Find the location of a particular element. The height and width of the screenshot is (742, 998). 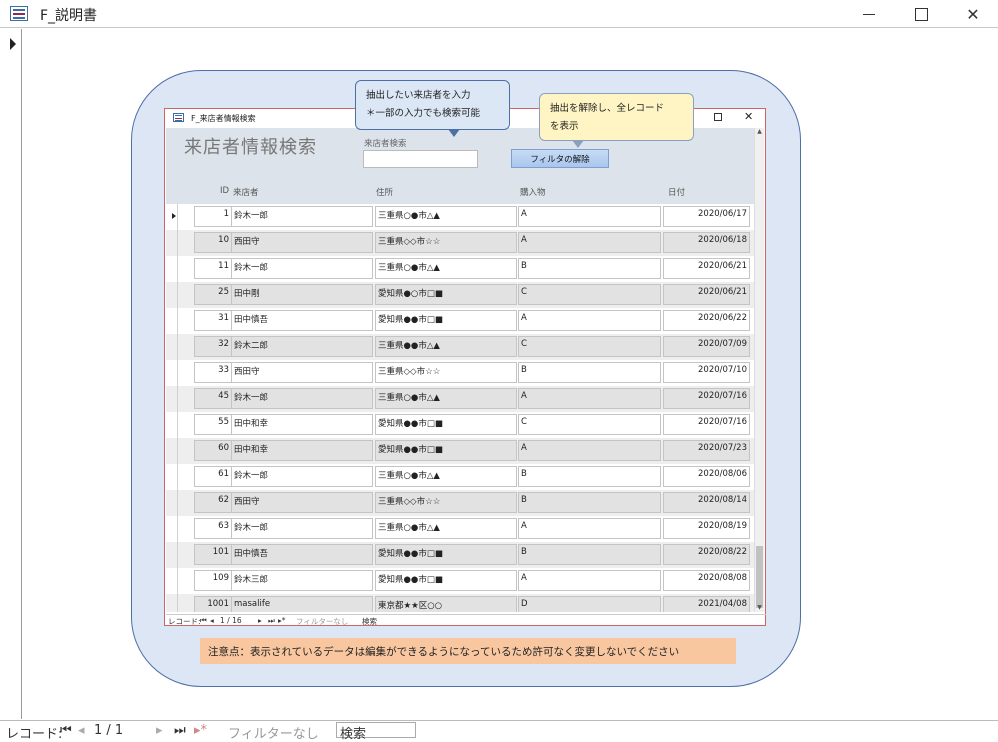

table-row: 1 鈴木一郎 三重県○●市△▲ A 2020/06/17 is located at coordinates (460, 217).